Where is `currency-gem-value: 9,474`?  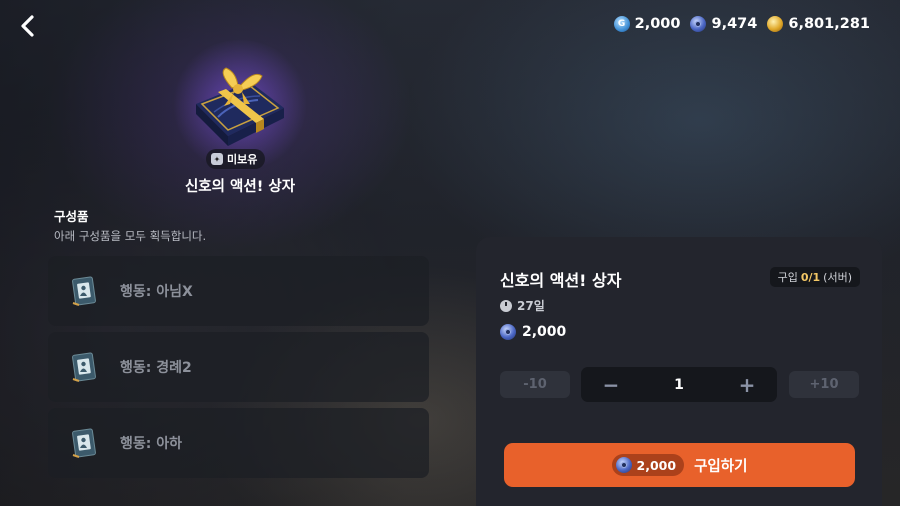
currency-gem-value: 9,474 is located at coordinates (734, 24).